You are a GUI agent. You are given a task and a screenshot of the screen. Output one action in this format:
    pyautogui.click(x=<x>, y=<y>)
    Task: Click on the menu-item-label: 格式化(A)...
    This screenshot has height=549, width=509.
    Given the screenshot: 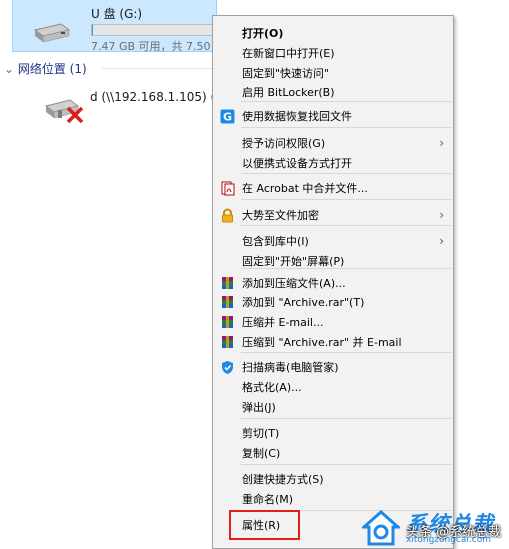 What is the action you would take?
    pyautogui.click(x=272, y=387)
    